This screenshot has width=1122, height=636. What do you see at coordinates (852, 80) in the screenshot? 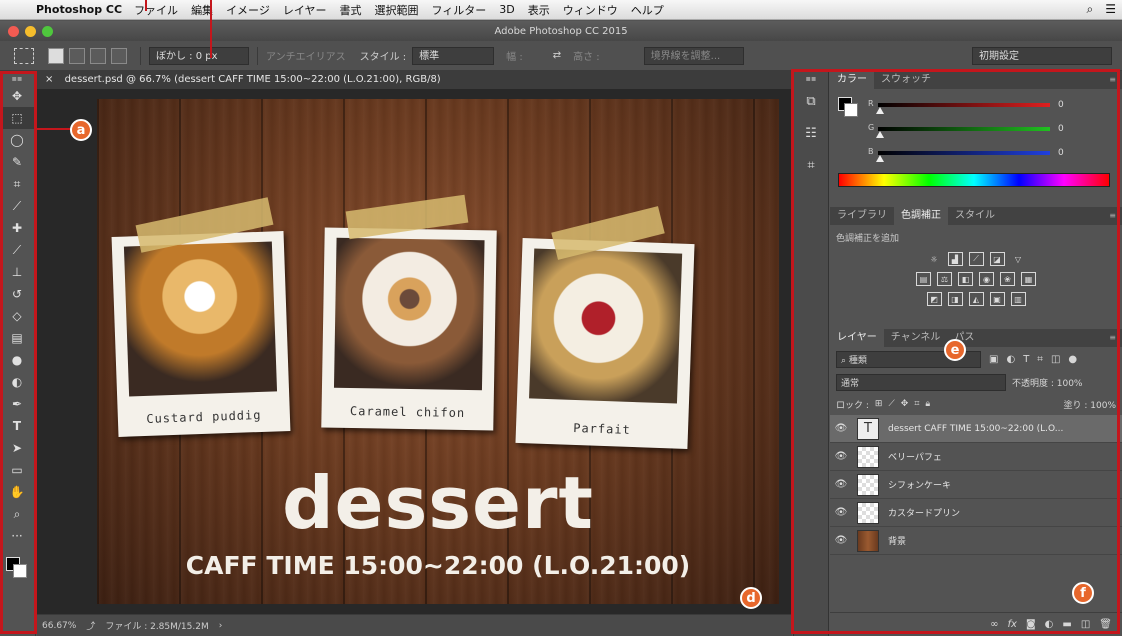
I see `tab-color: カラー` at bounding box center [852, 80].